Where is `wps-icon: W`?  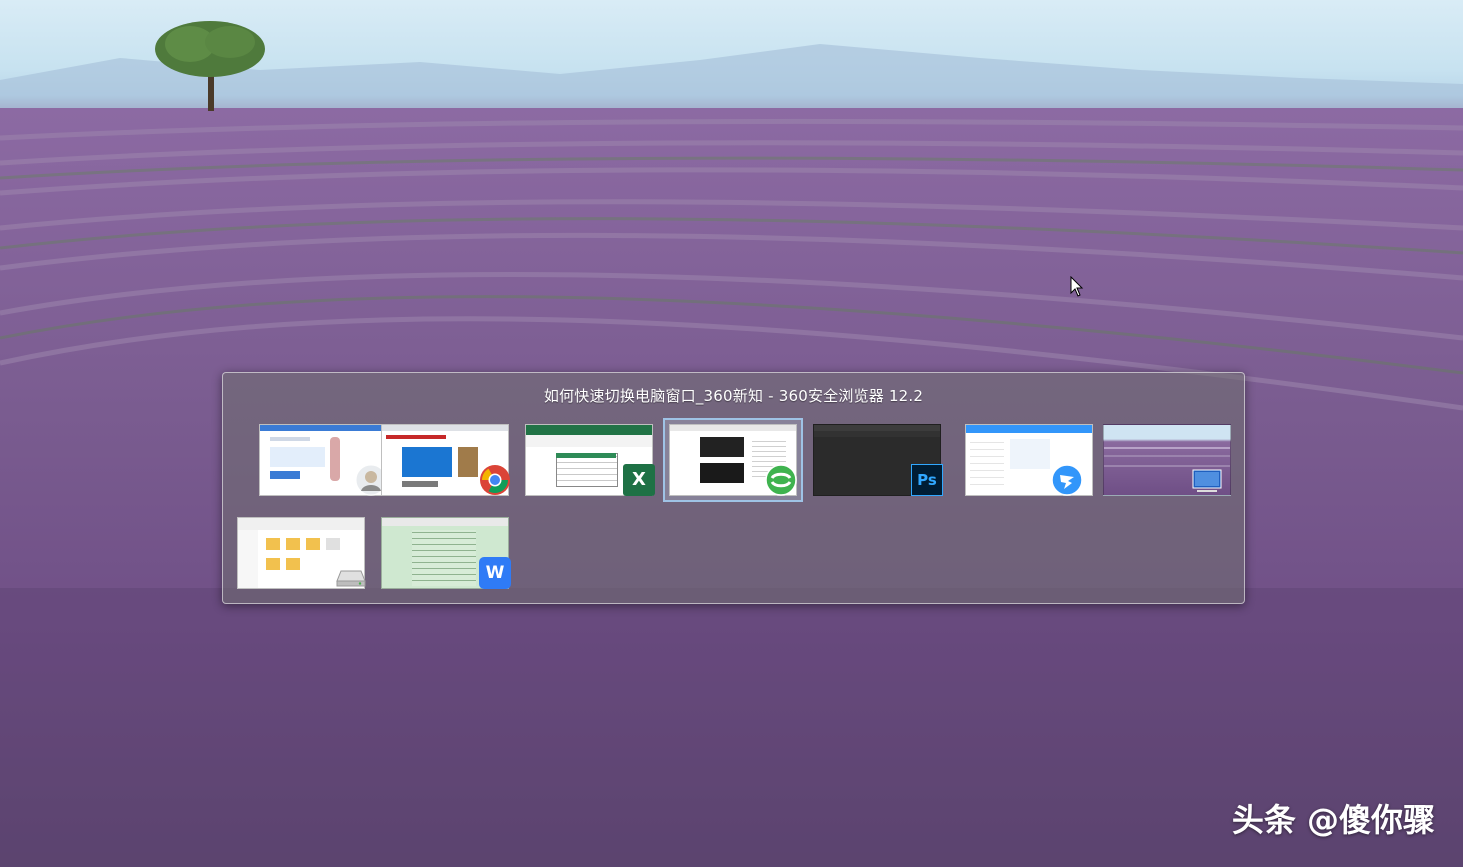
wps-icon: W is located at coordinates (495, 573).